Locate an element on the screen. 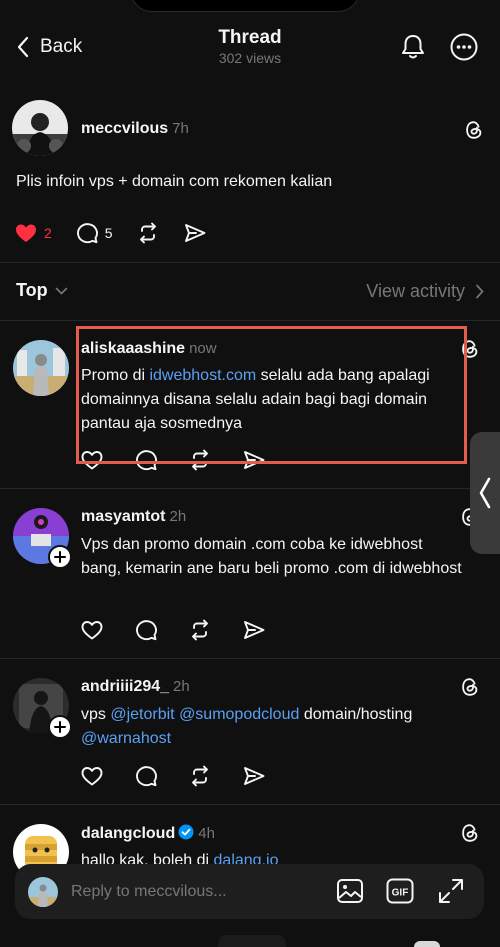  reply-text-part: Promo di is located at coordinates (115, 375).